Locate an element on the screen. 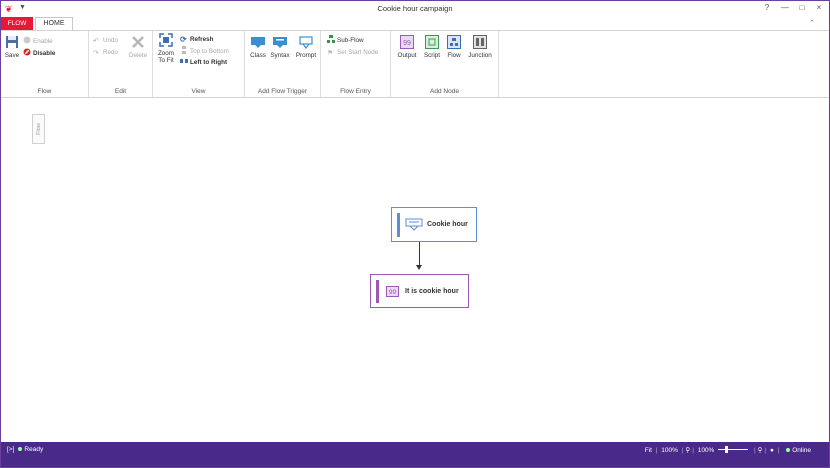 The height and width of the screenshot is (468, 830). prompt-trigger-button: Prompt is located at coordinates (306, 47).